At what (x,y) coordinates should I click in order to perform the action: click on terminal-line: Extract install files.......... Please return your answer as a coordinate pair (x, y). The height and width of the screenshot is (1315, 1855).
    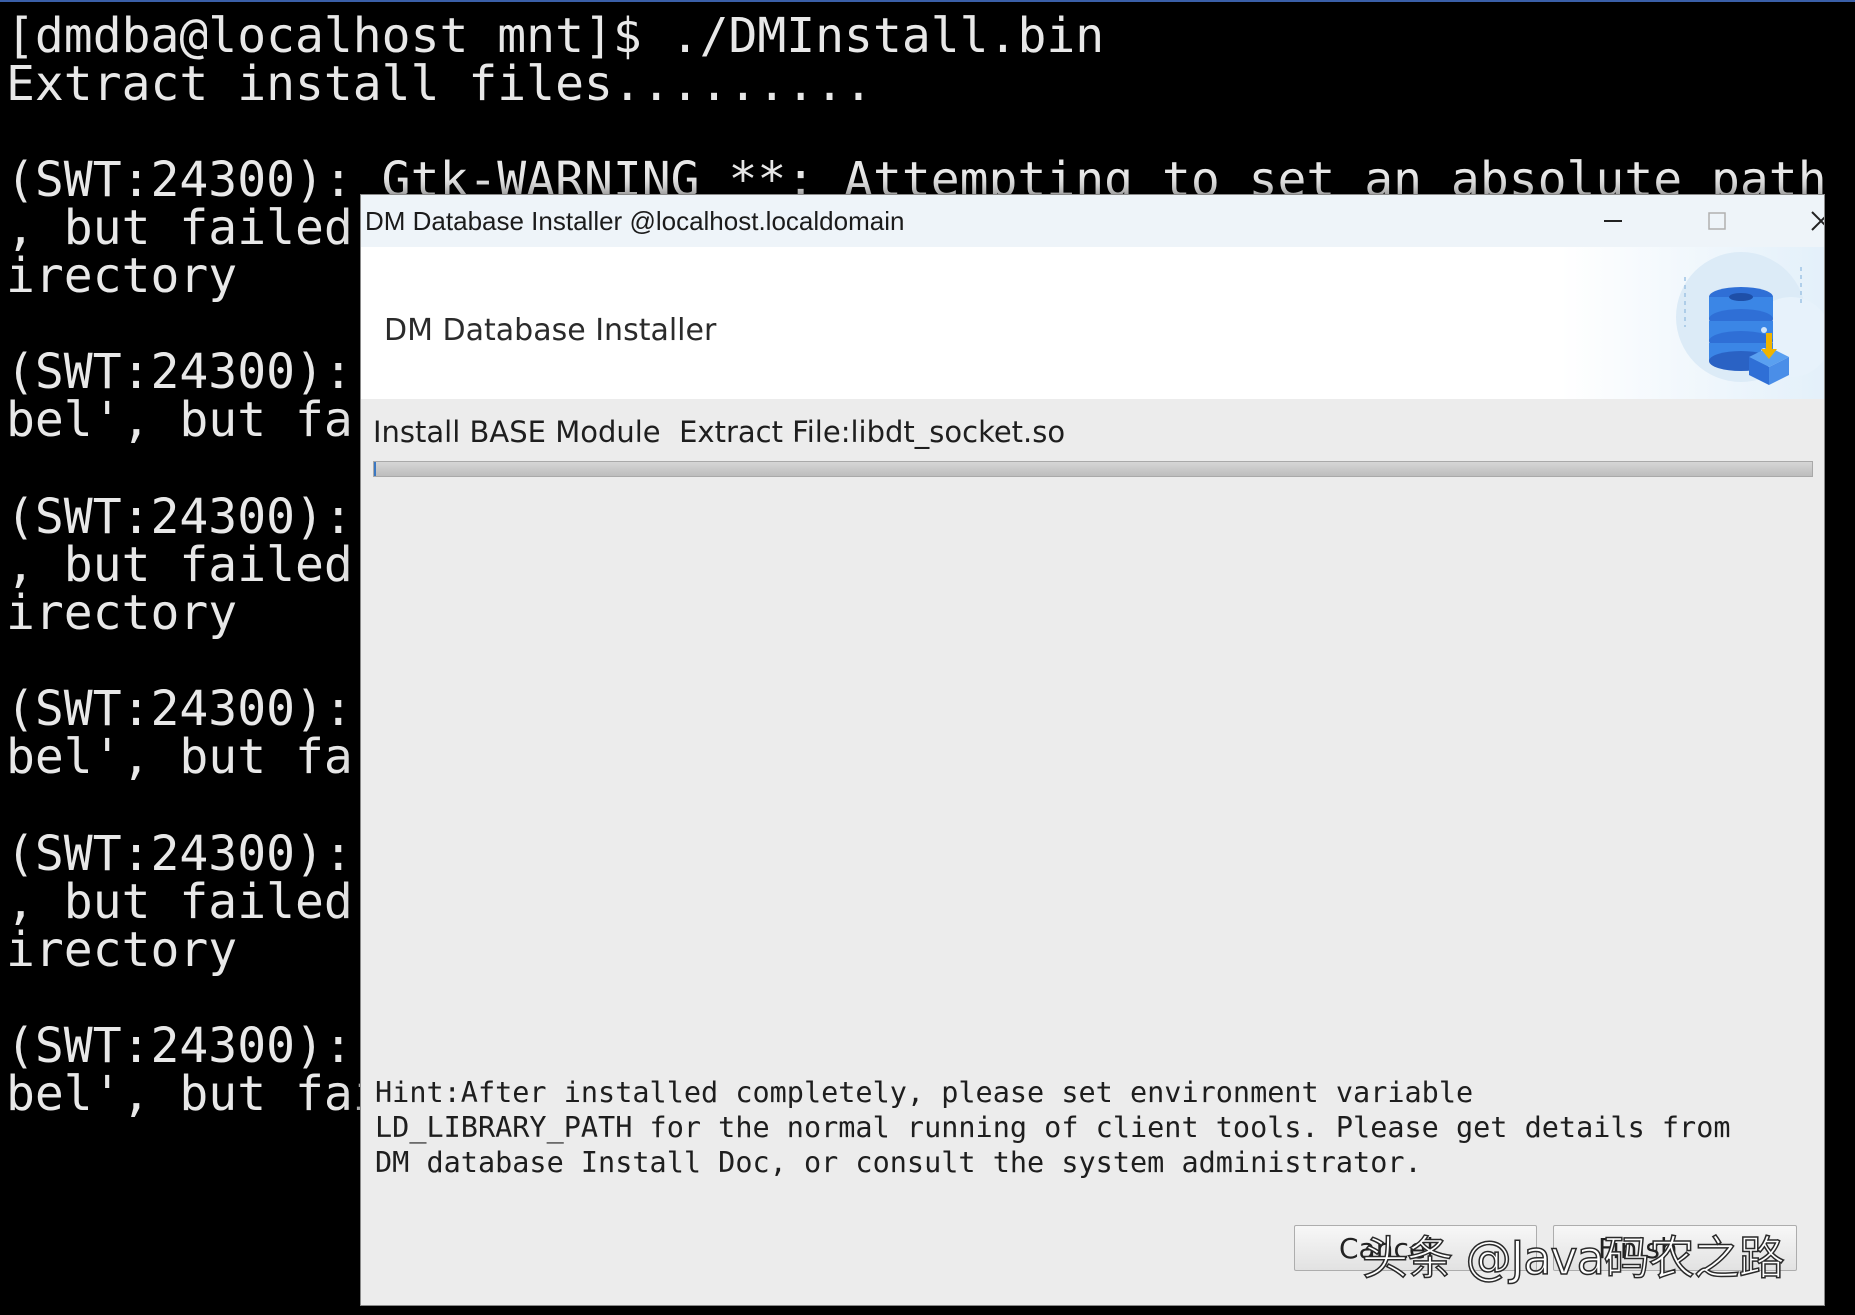
    Looking at the image, I should click on (439, 84).